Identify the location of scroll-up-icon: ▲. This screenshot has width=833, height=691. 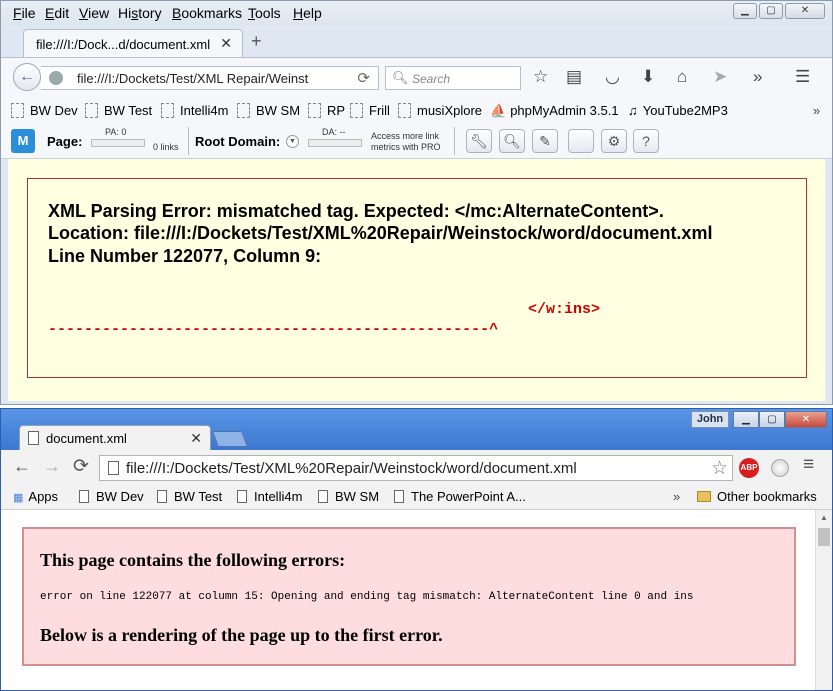
(824, 517).